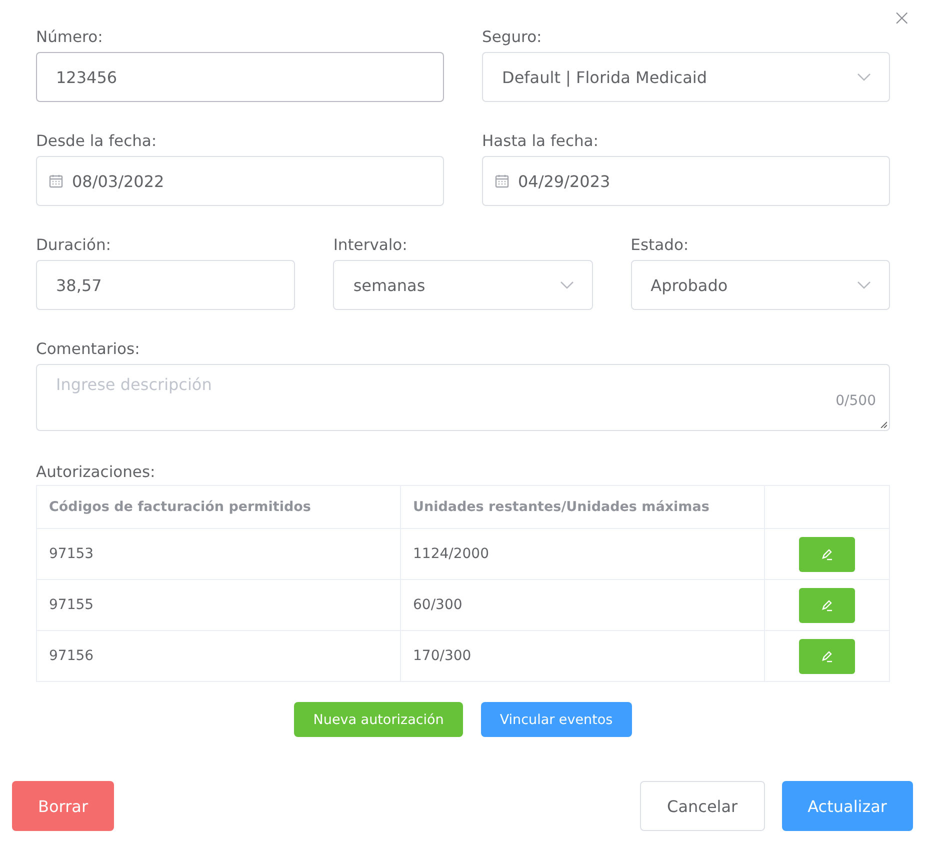 This screenshot has width=927, height=841. I want to click on table-cell: 60/300, so click(582, 605).